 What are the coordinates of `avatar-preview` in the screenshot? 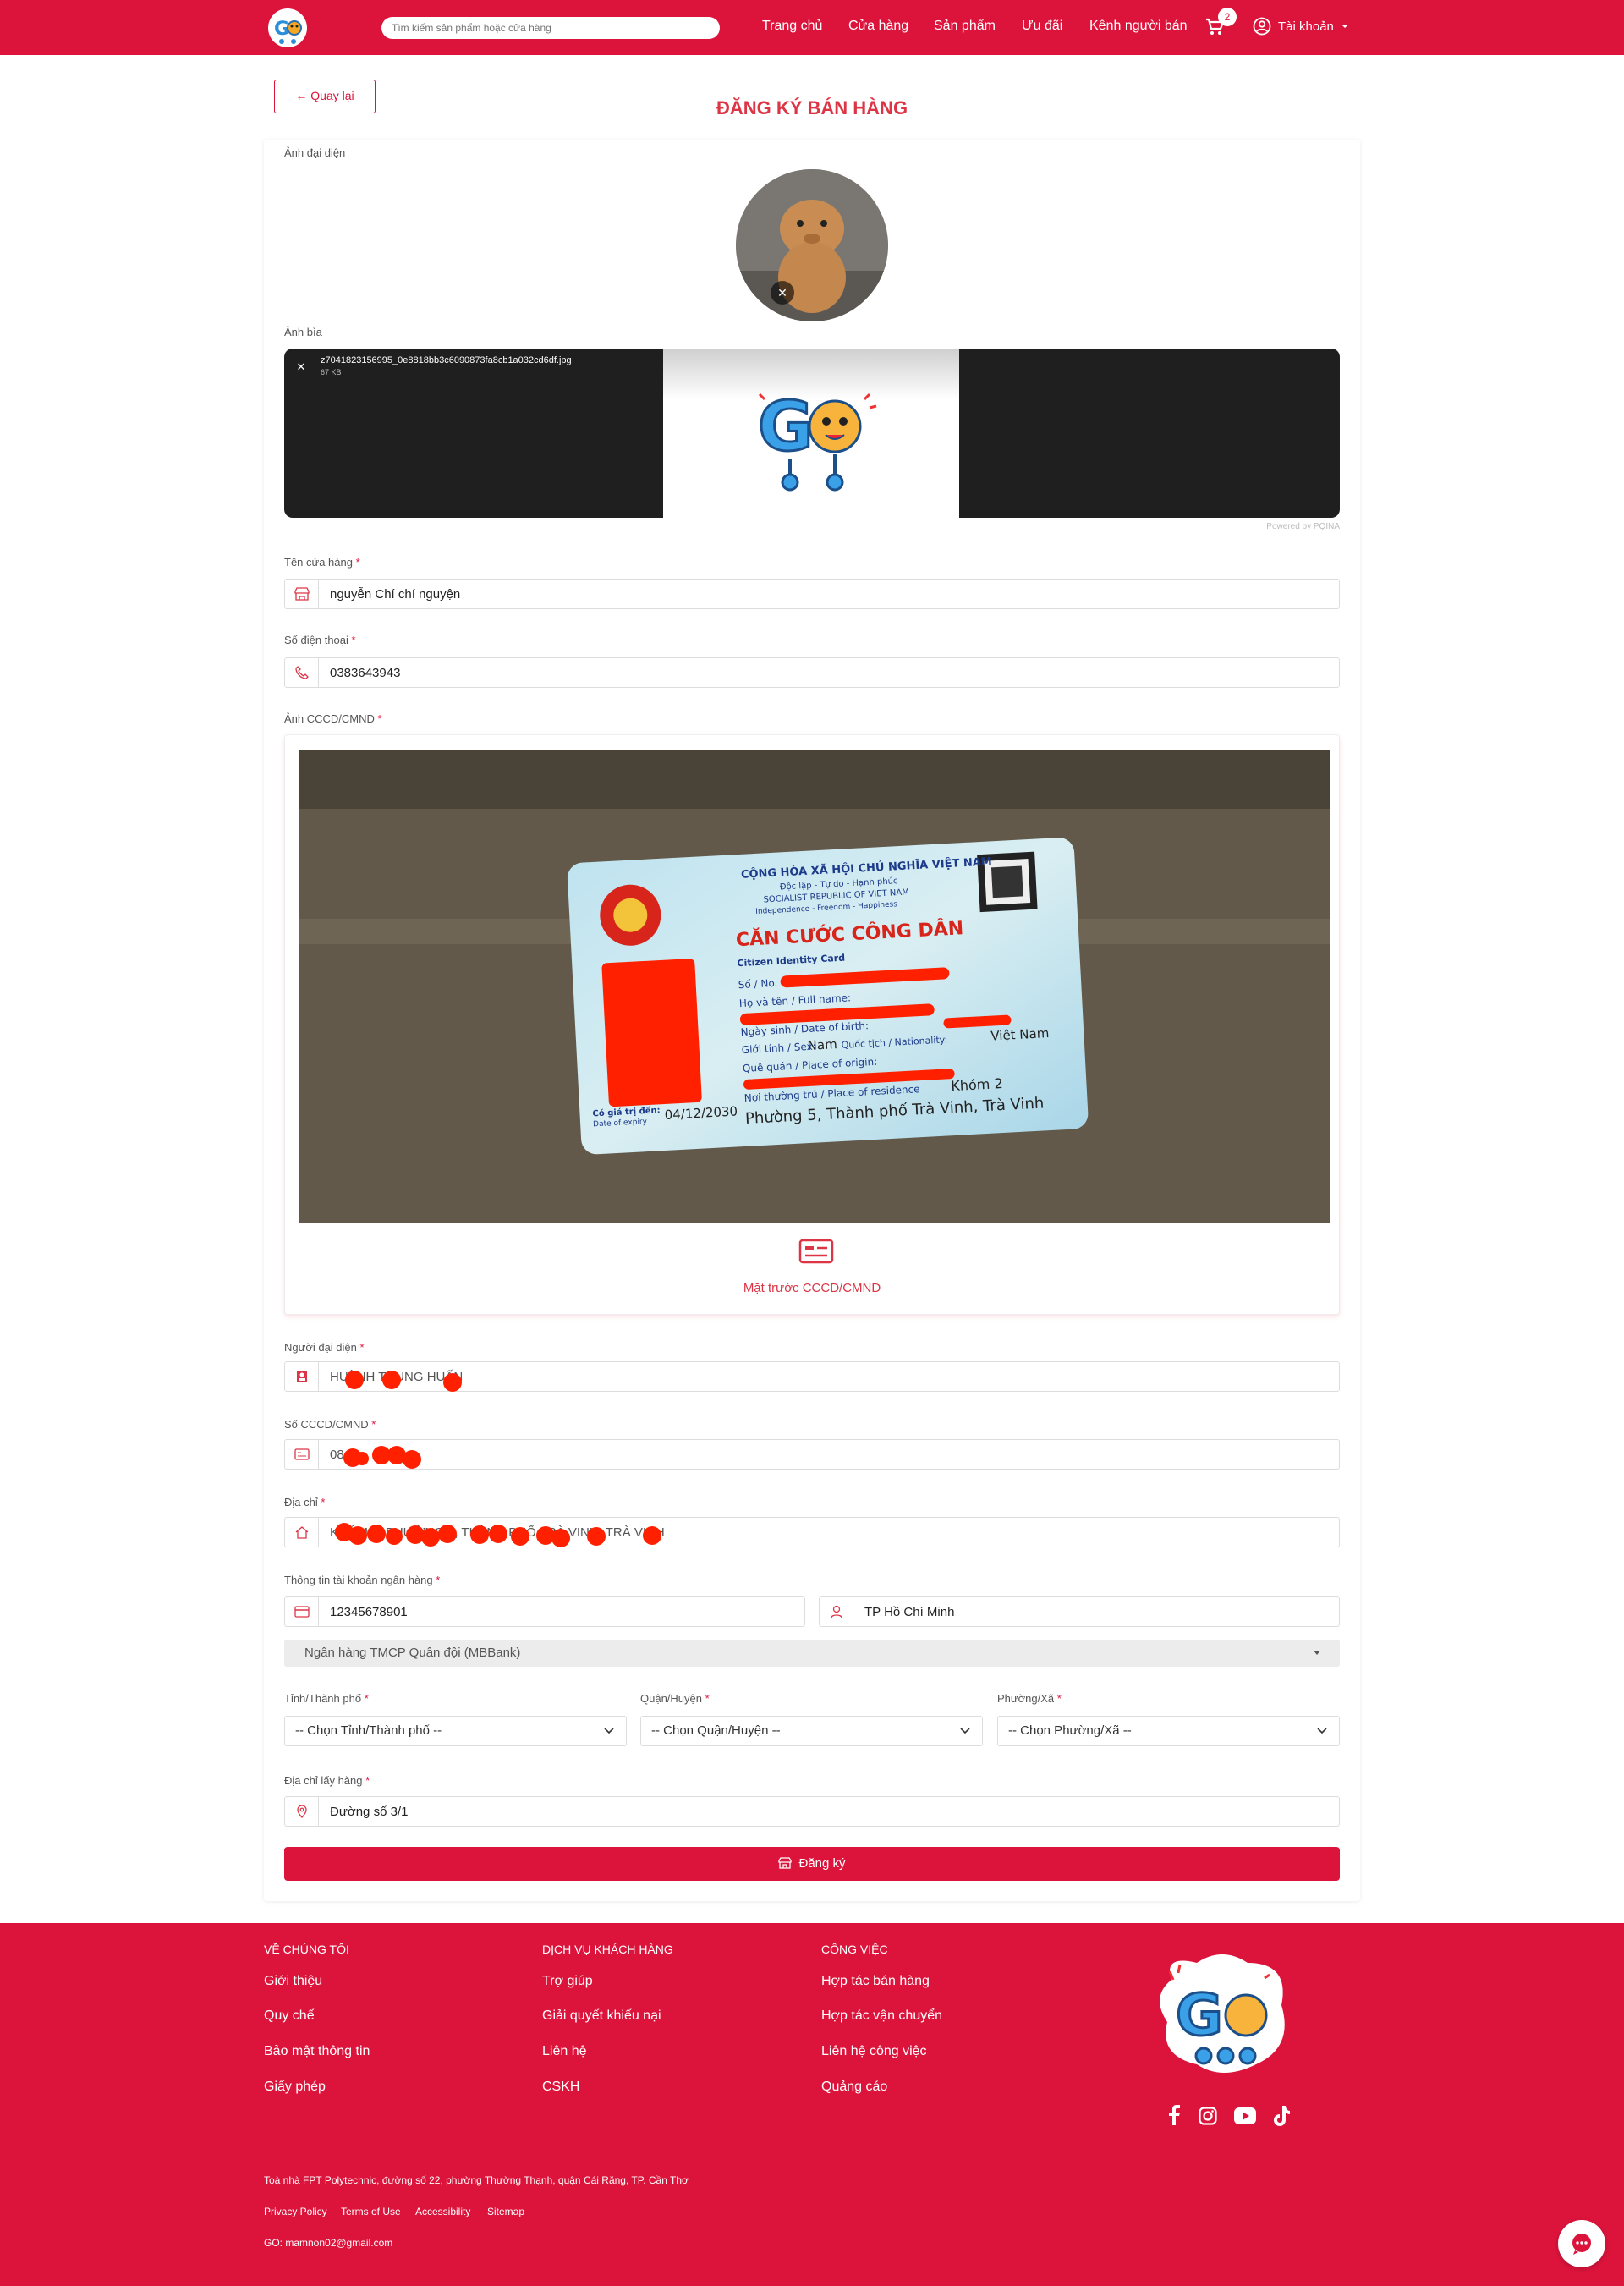 It's located at (812, 245).